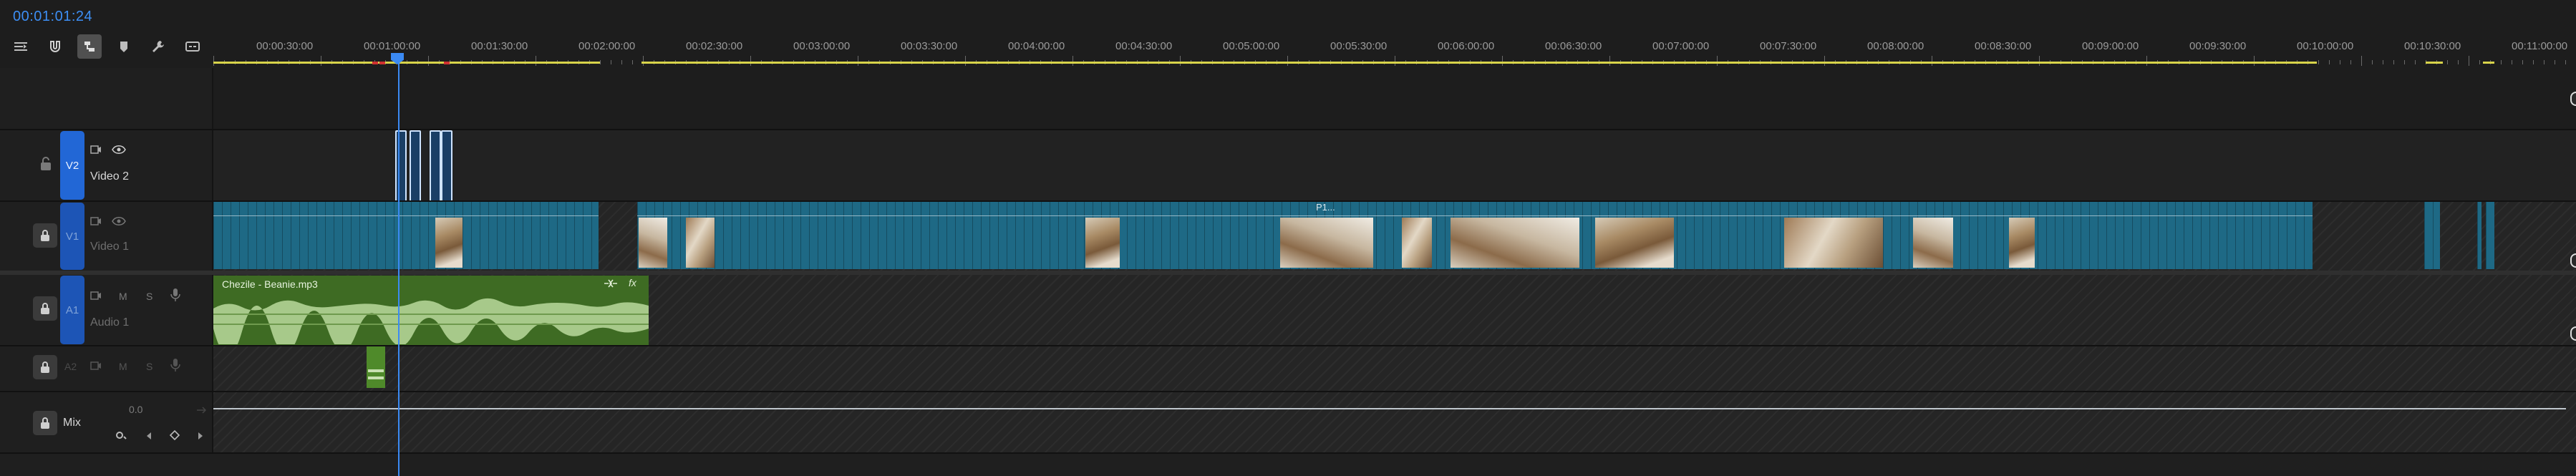  I want to click on track-target-v1: V1, so click(72, 236).